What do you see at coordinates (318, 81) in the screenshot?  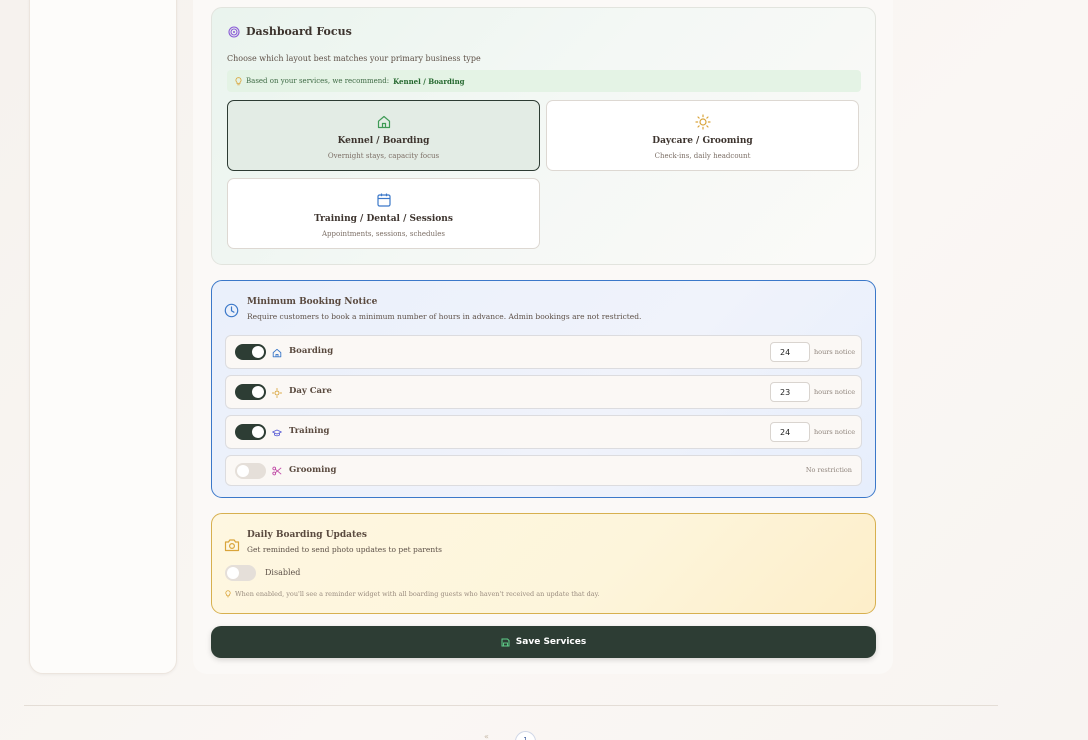 I see `recommendation-text: Based on your services, we recommend:` at bounding box center [318, 81].